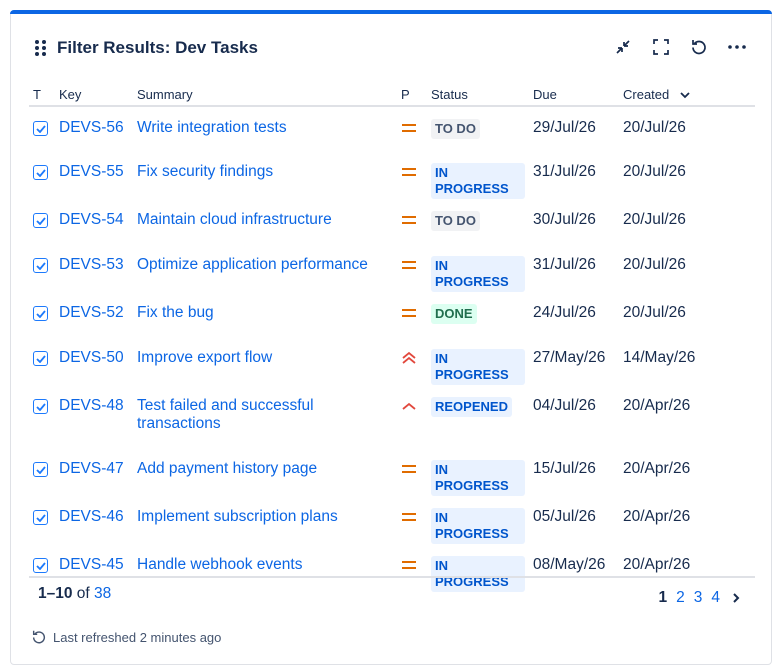 The image size is (783, 672). Describe the element at coordinates (680, 598) in the screenshot. I see `page-2-link: 2` at that location.